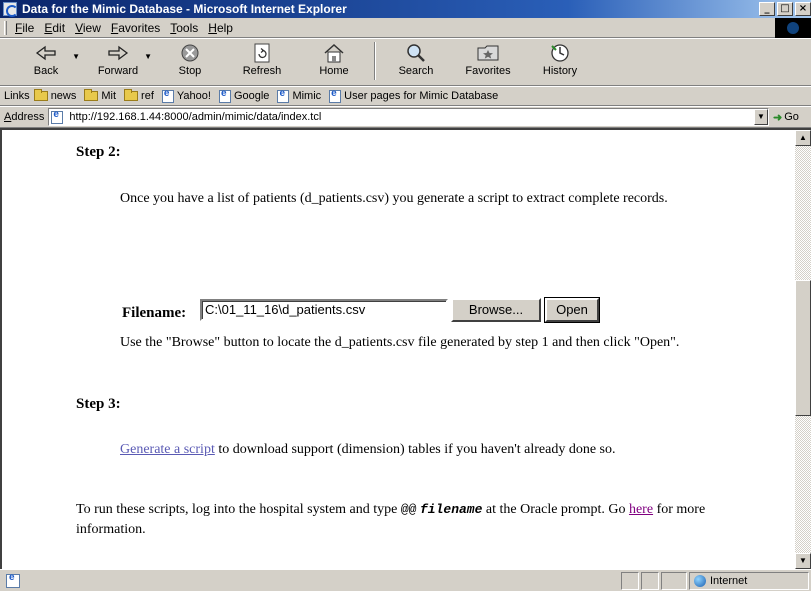  I want to click on stop-label: Stop, so click(190, 71).